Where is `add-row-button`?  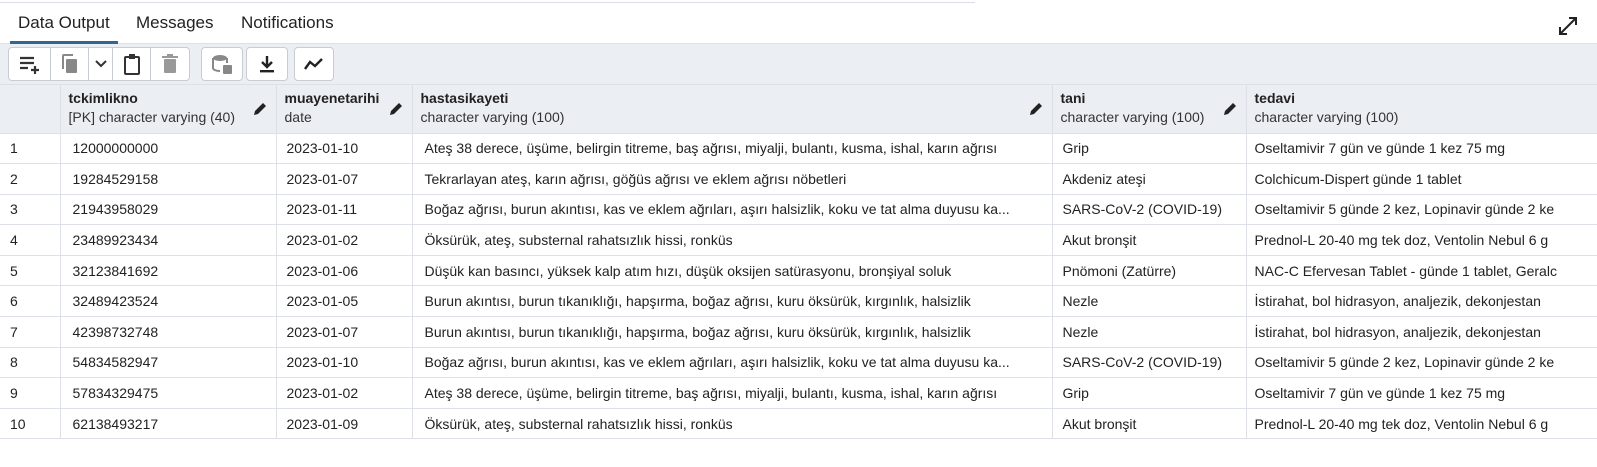
add-row-button is located at coordinates (30, 64).